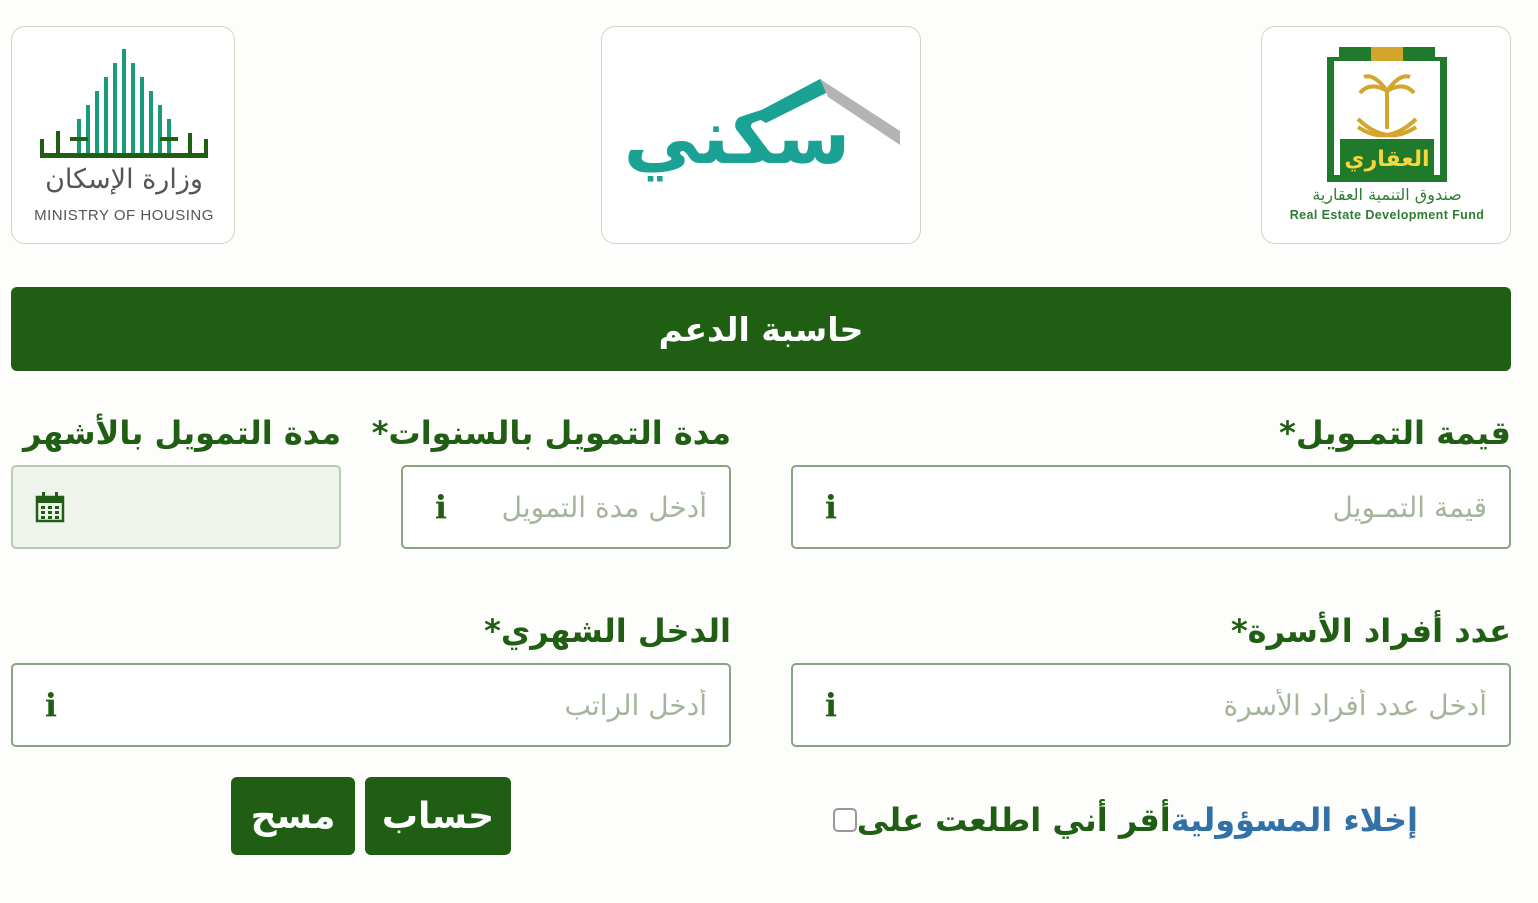  Describe the element at coordinates (438, 816) in the screenshot. I see `calculate-button: حساب` at that location.